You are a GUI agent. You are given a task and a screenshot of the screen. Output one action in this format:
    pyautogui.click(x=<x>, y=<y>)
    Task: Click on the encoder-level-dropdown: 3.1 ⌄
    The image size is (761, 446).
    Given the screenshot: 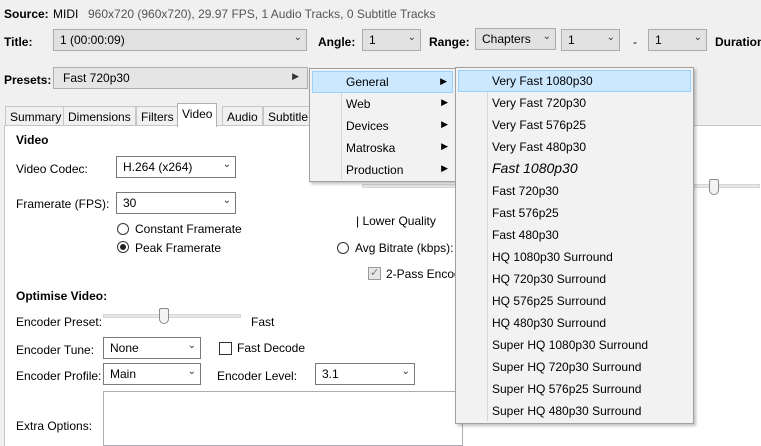 What is the action you would take?
    pyautogui.click(x=365, y=374)
    